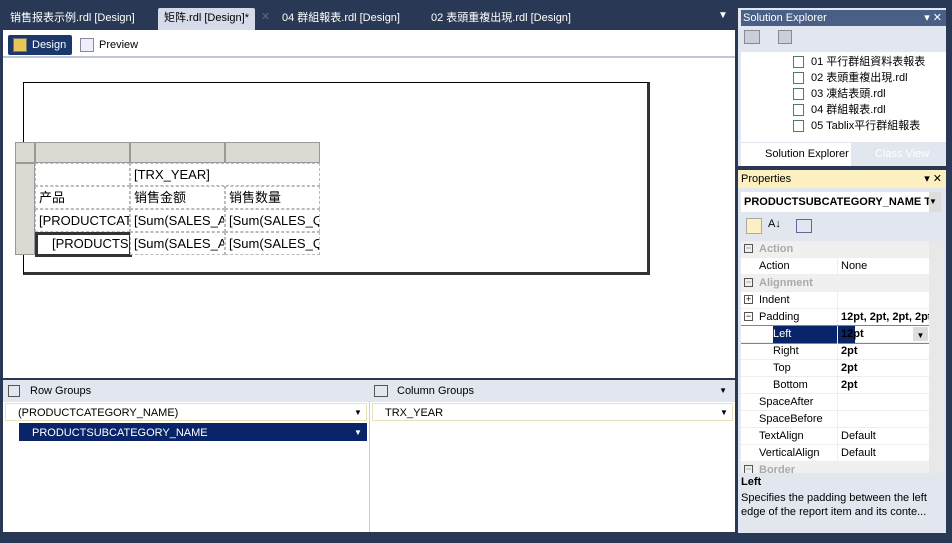  I want to click on property-value: None, so click(886, 266).